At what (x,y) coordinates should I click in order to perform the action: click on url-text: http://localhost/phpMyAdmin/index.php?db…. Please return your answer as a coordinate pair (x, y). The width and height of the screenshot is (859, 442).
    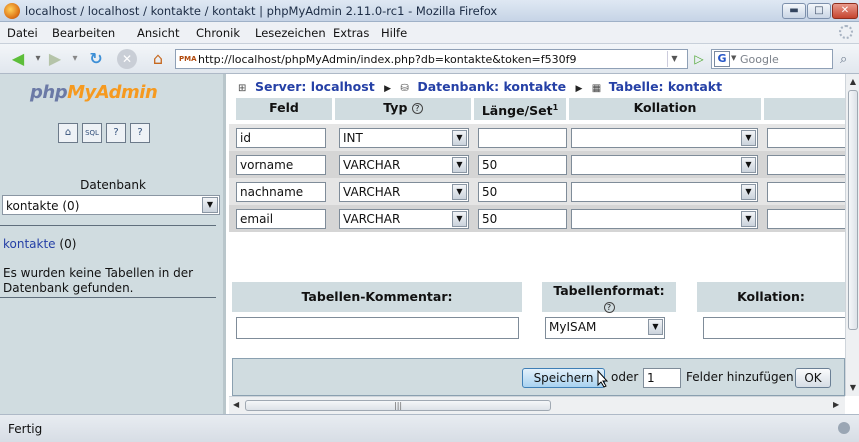
    Looking at the image, I should click on (387, 59).